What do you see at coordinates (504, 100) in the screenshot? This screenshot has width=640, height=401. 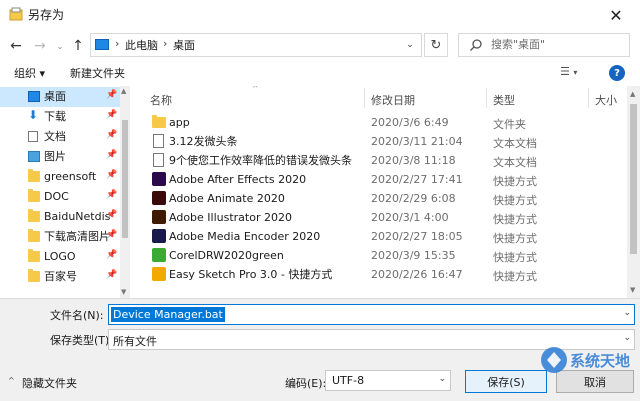 I see `column-header-type: 类型` at bounding box center [504, 100].